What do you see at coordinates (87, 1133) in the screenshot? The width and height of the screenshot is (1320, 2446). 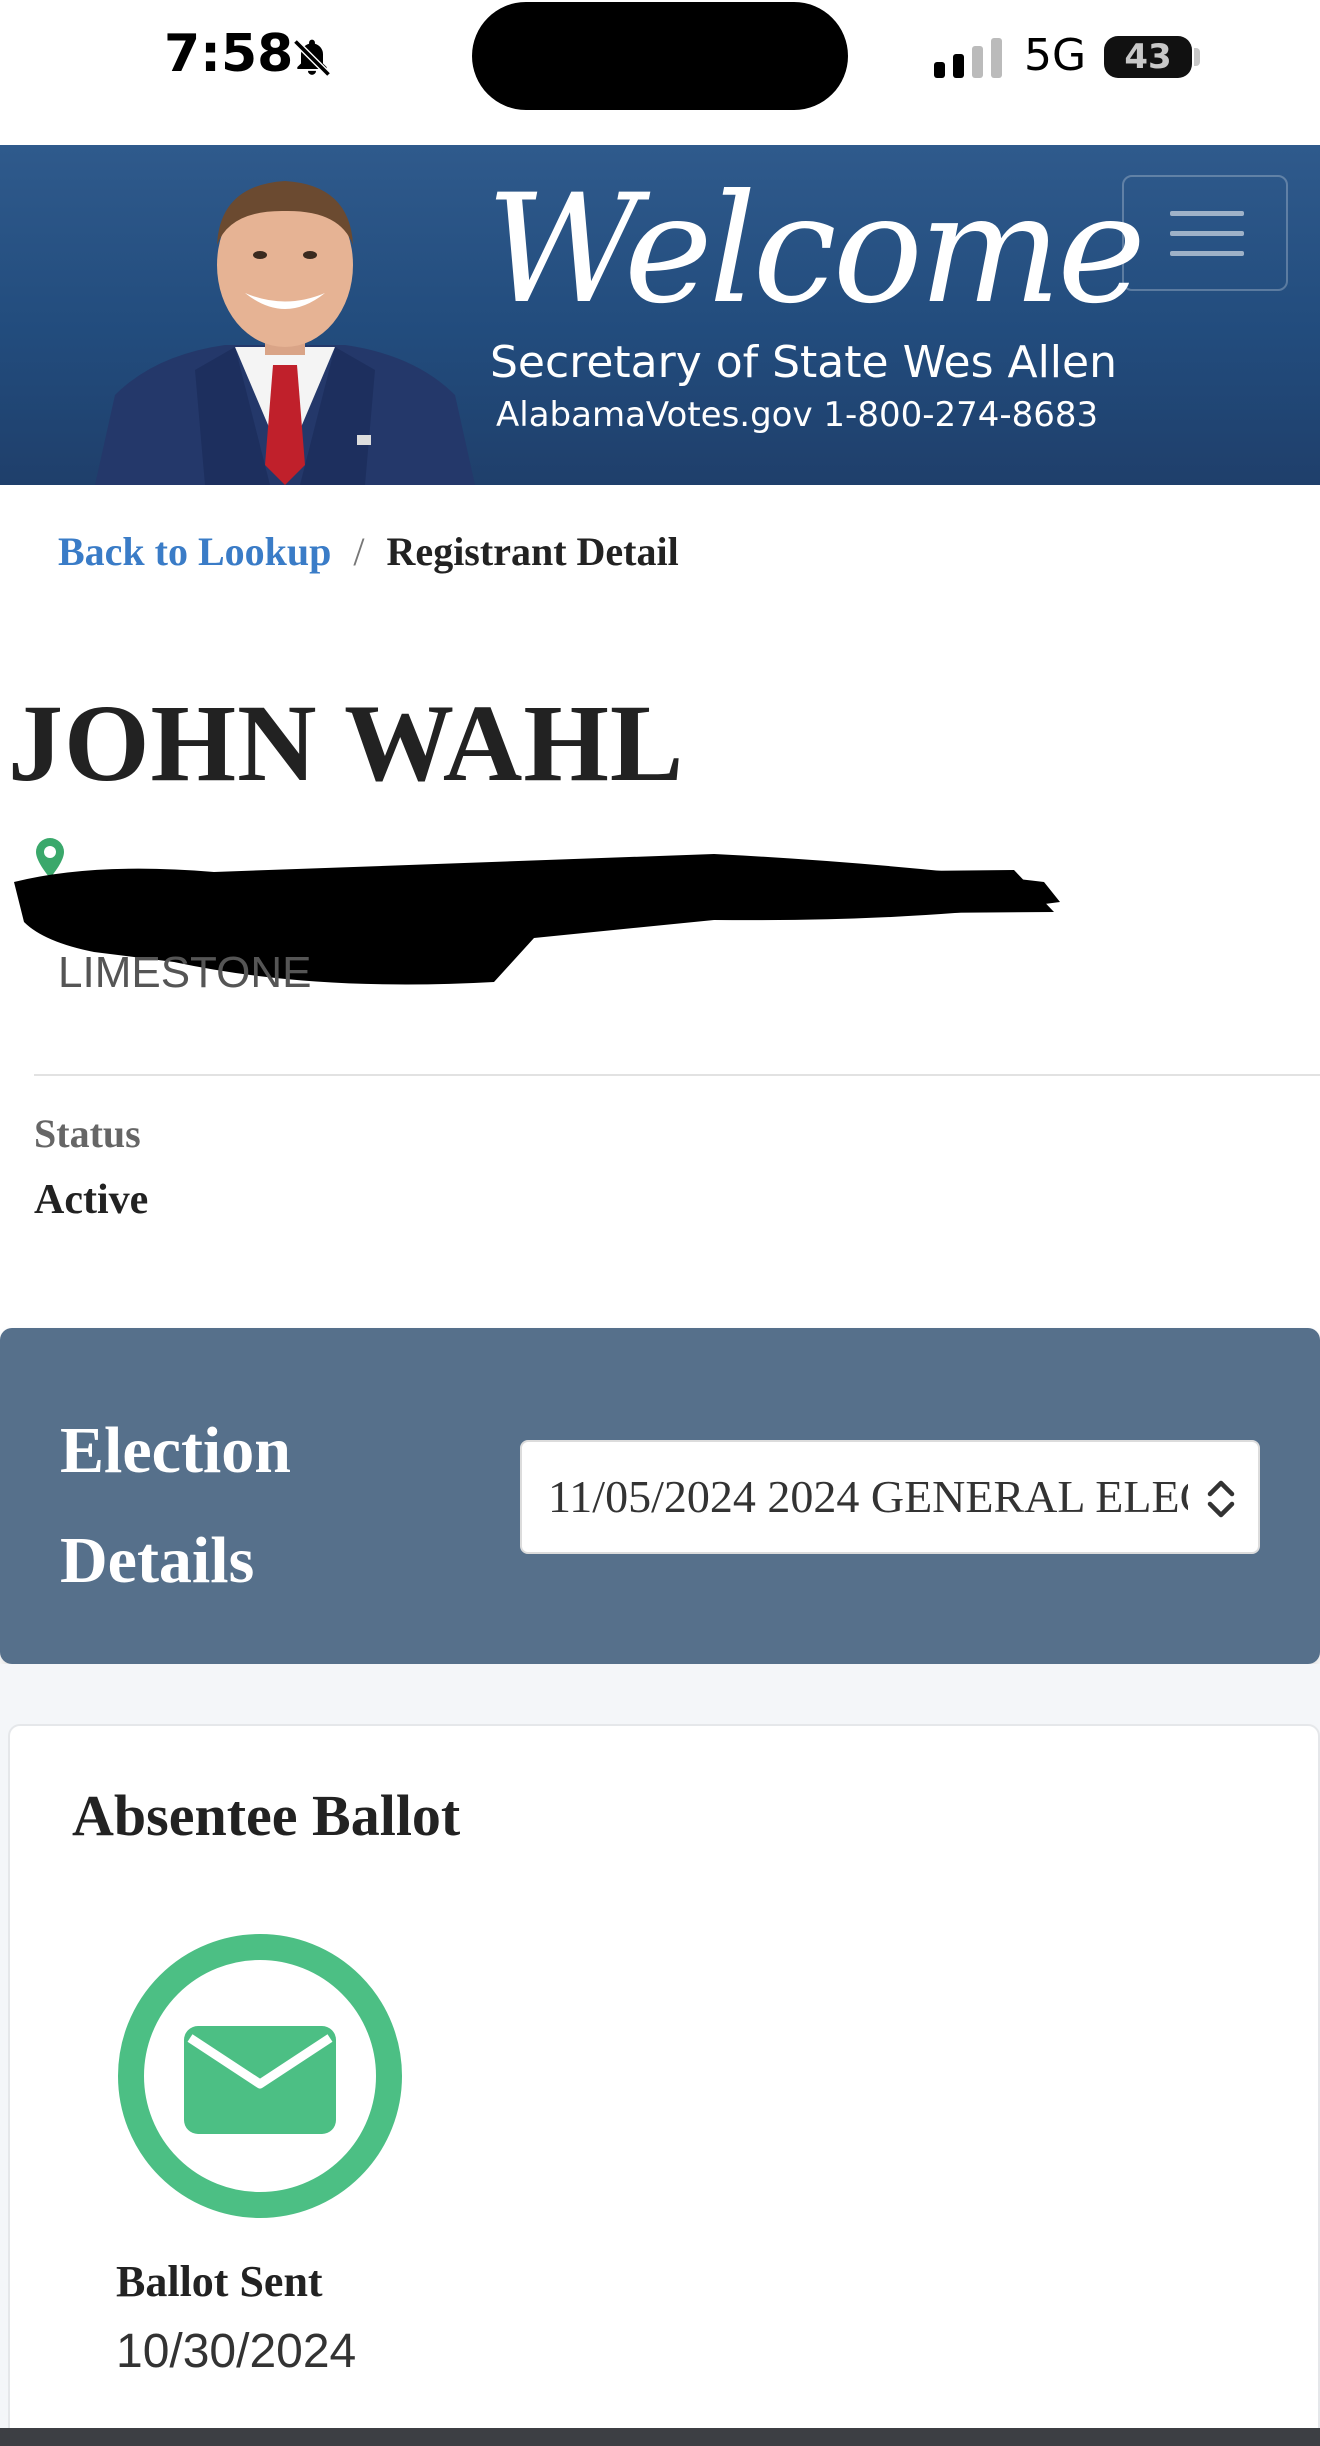 I see `status-label: Status` at bounding box center [87, 1133].